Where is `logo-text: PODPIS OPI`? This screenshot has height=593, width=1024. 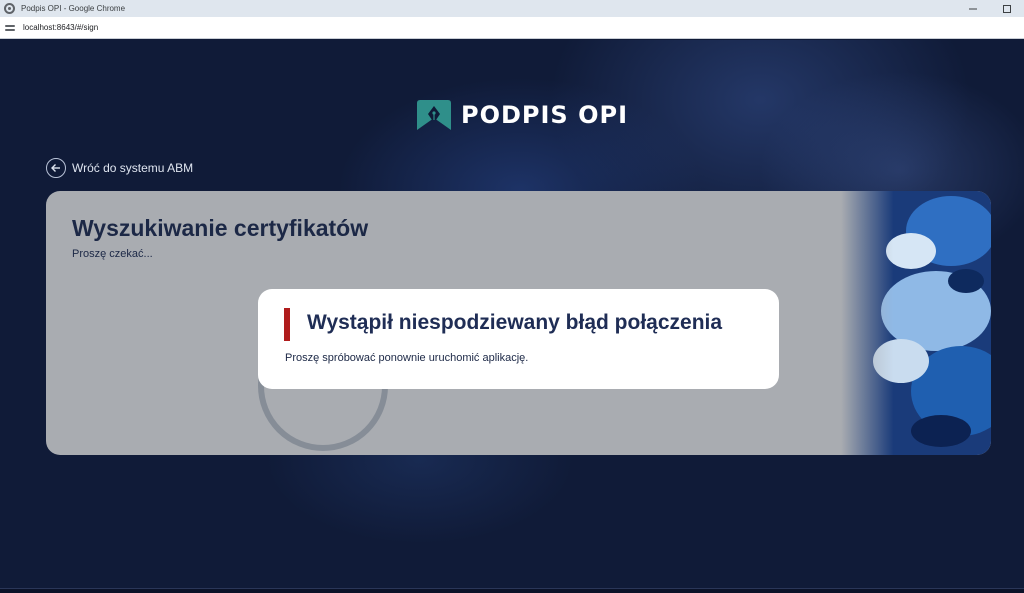 logo-text: PODPIS OPI is located at coordinates (544, 115).